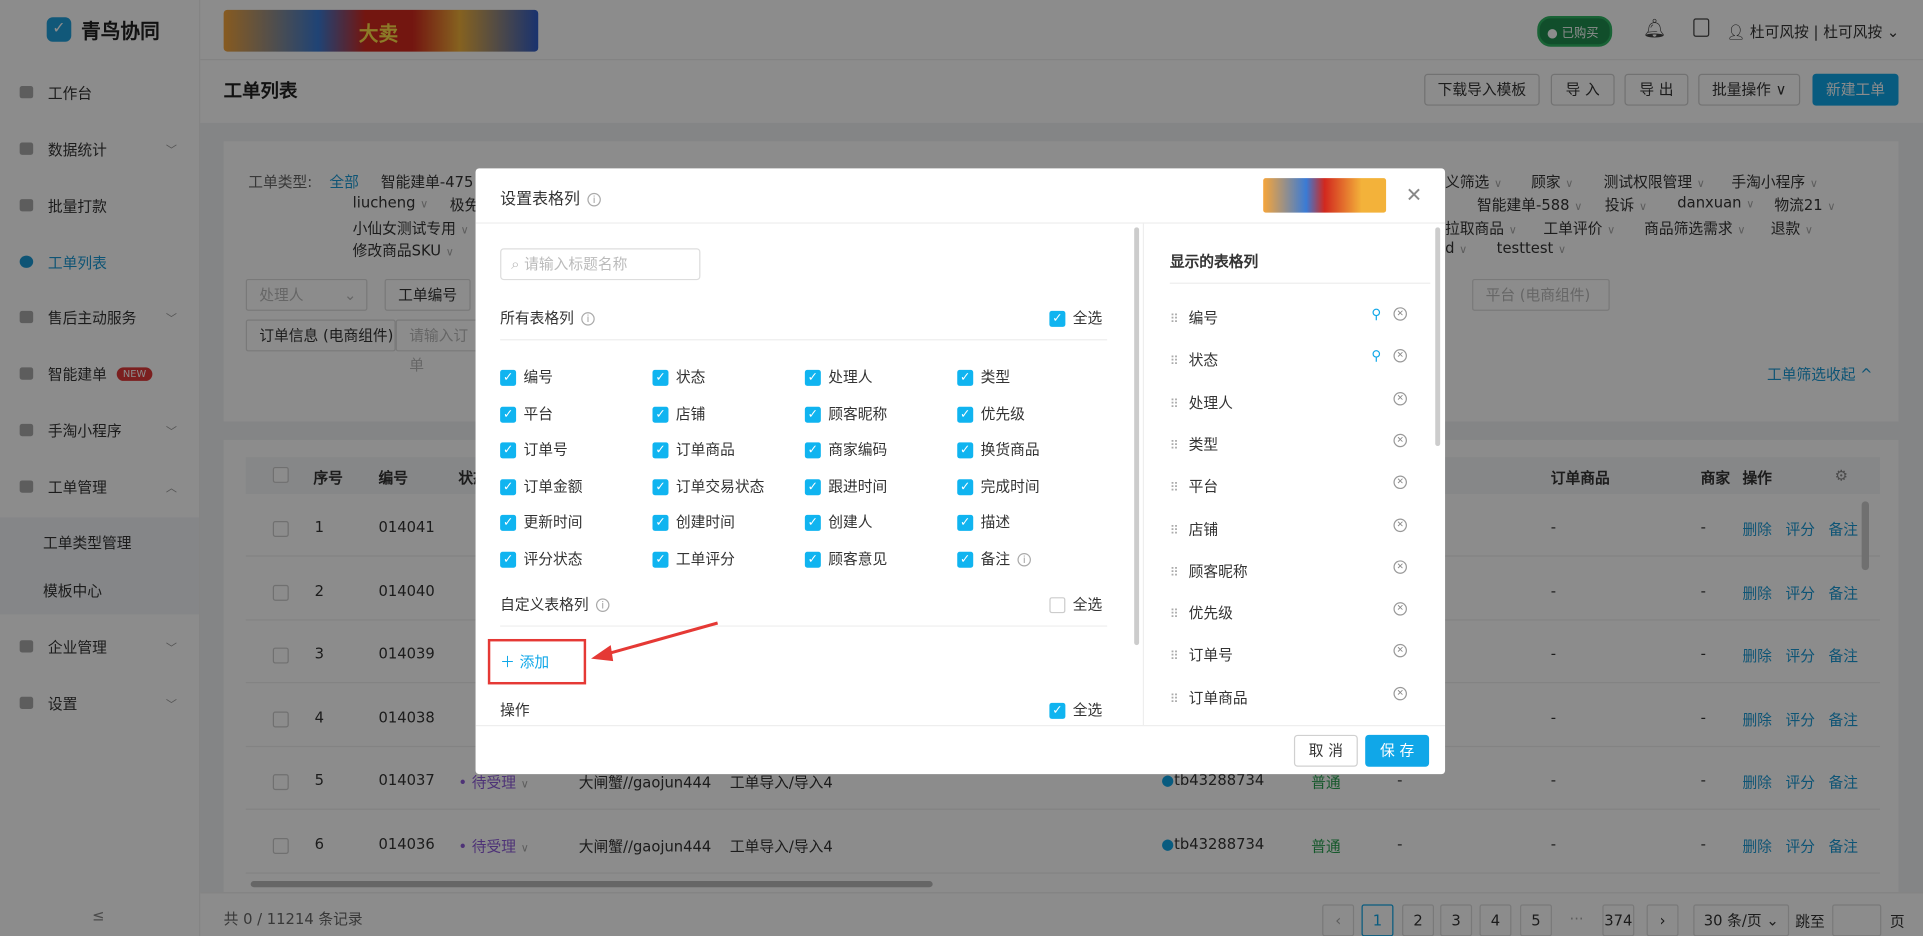  Describe the element at coordinates (693, 557) in the screenshot. I see `column-option: ✓ 工单评分` at that location.